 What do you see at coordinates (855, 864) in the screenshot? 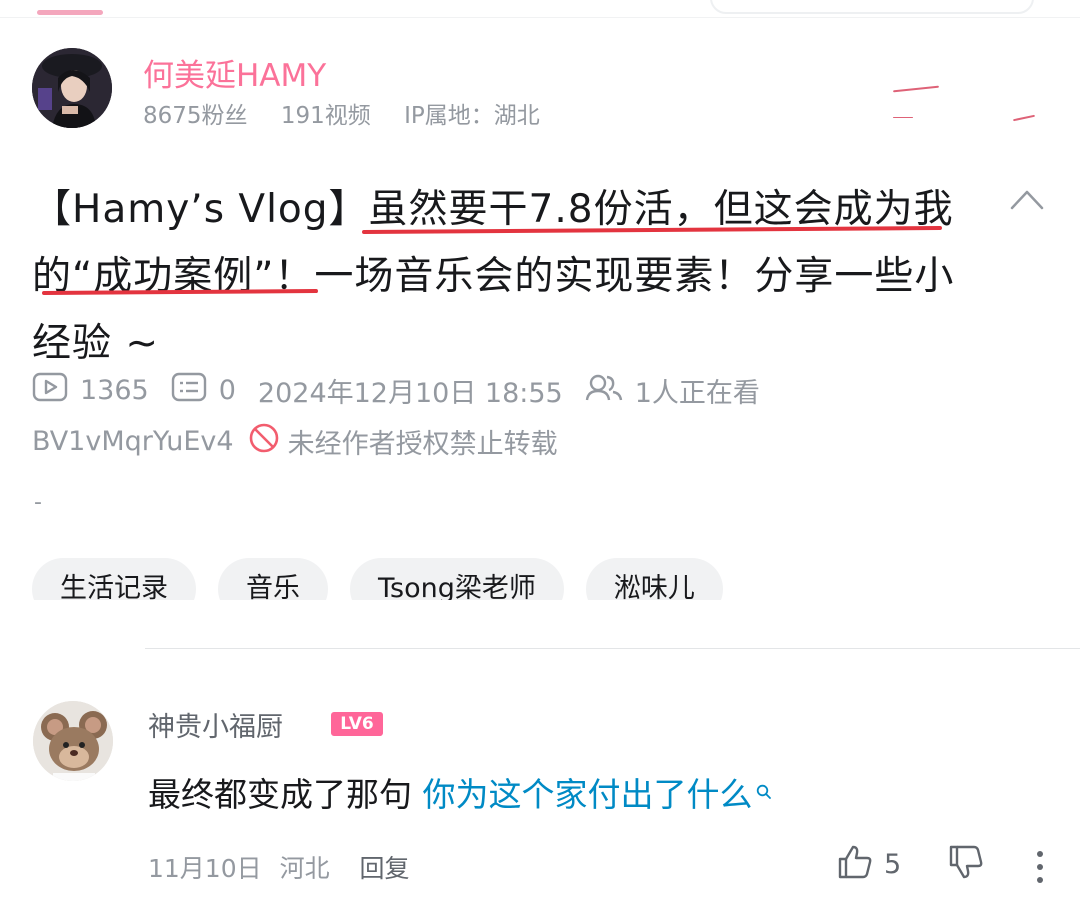
I see `thumbs-up-icon` at bounding box center [855, 864].